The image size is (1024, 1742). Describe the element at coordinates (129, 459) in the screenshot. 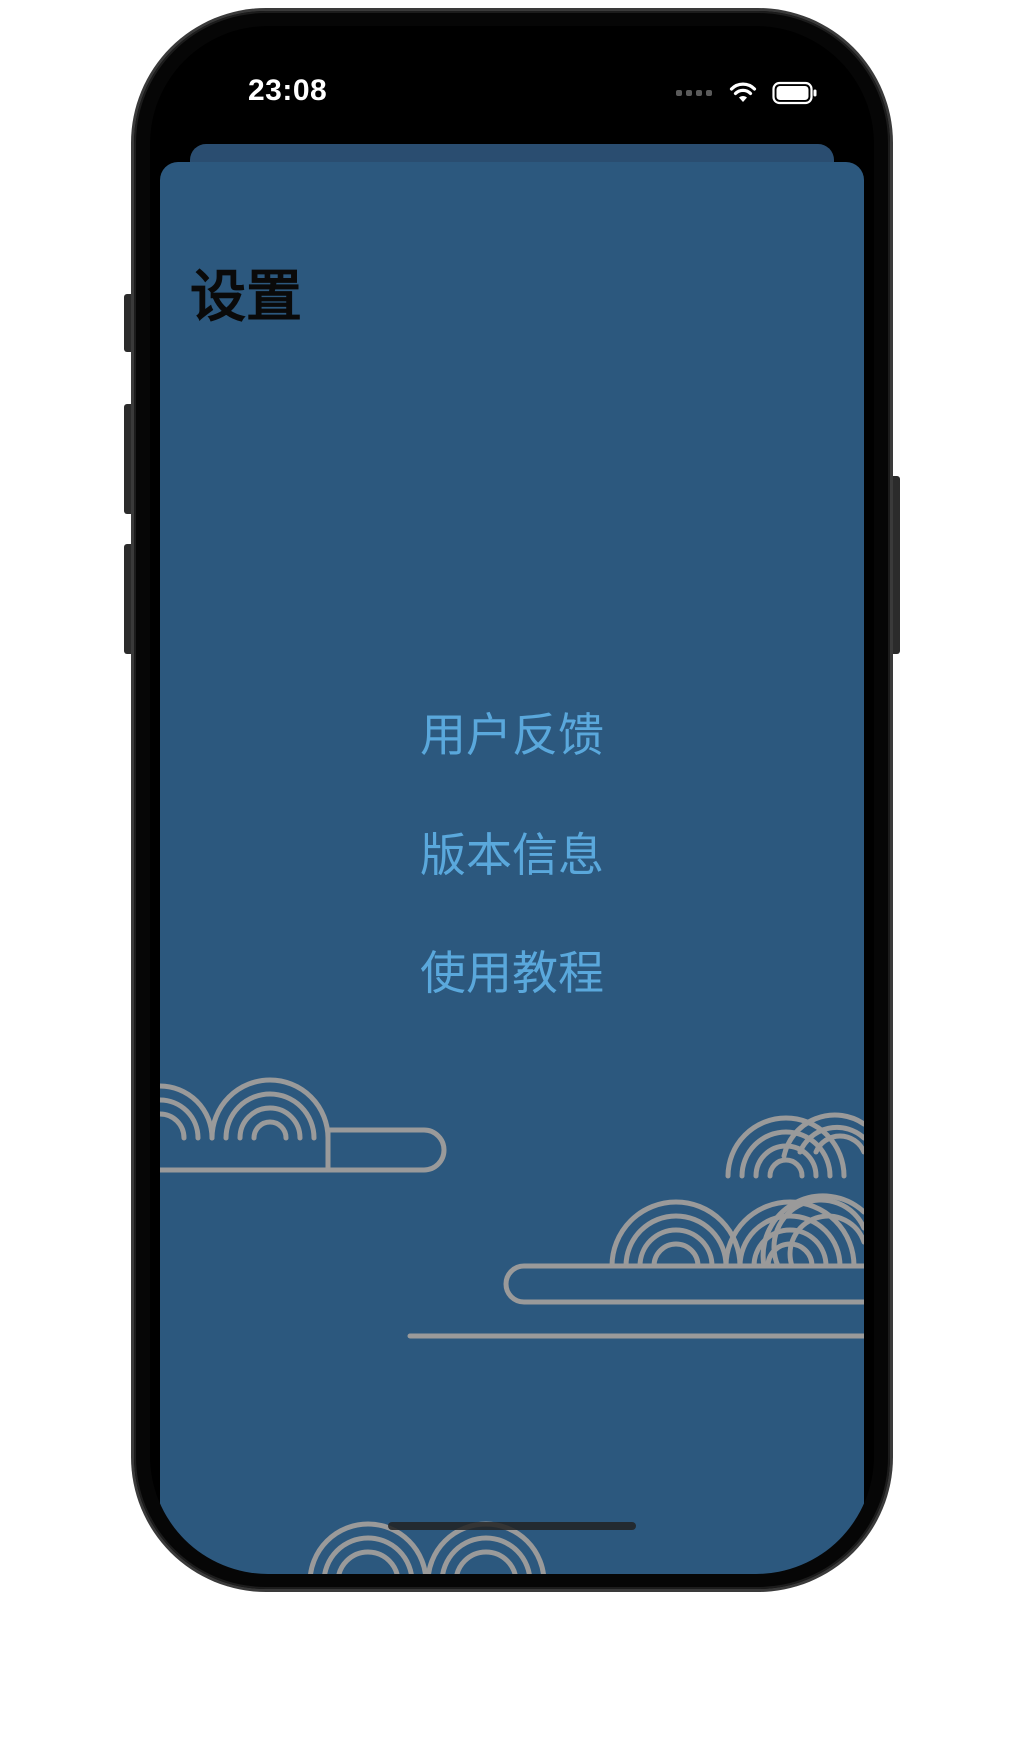

I see `volume-up-button` at that location.